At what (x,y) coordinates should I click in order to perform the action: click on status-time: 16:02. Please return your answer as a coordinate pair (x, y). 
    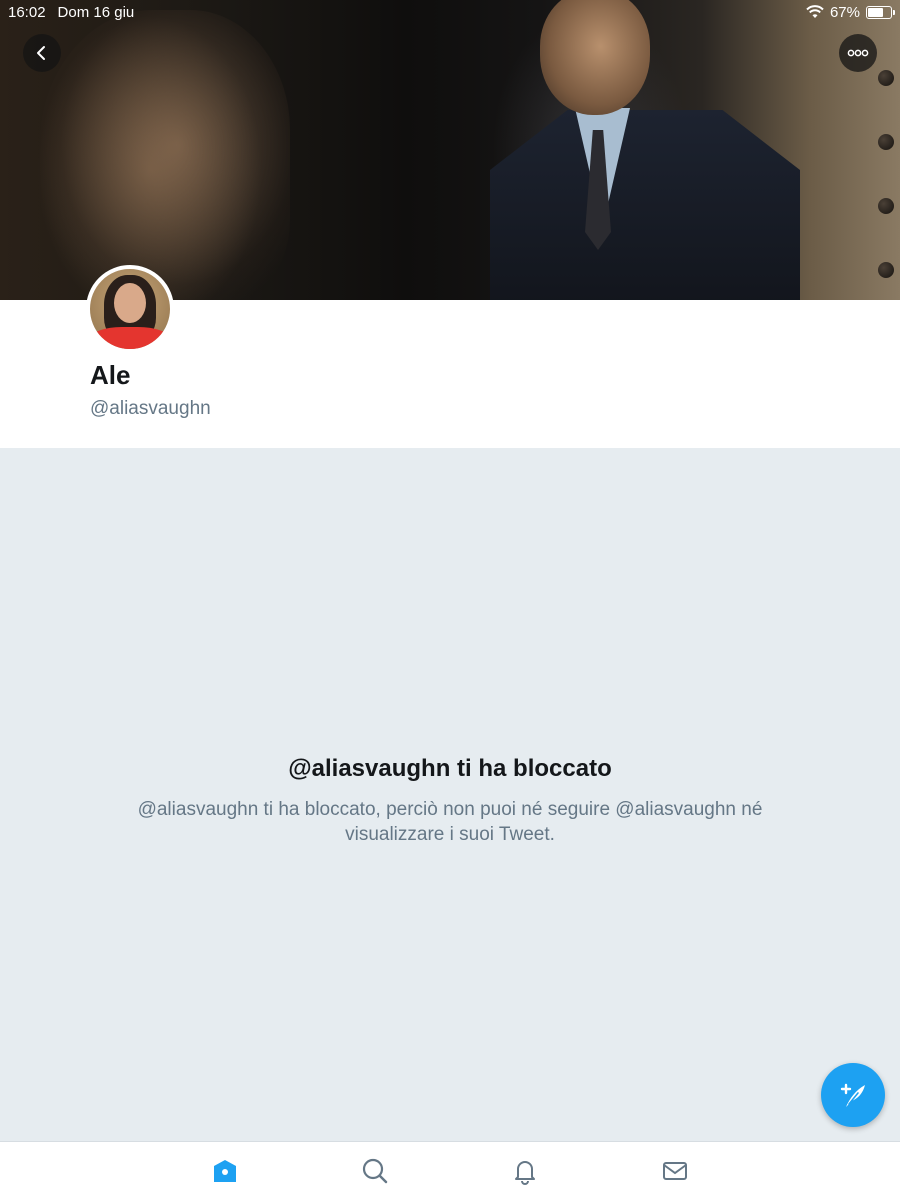
    Looking at the image, I should click on (27, 12).